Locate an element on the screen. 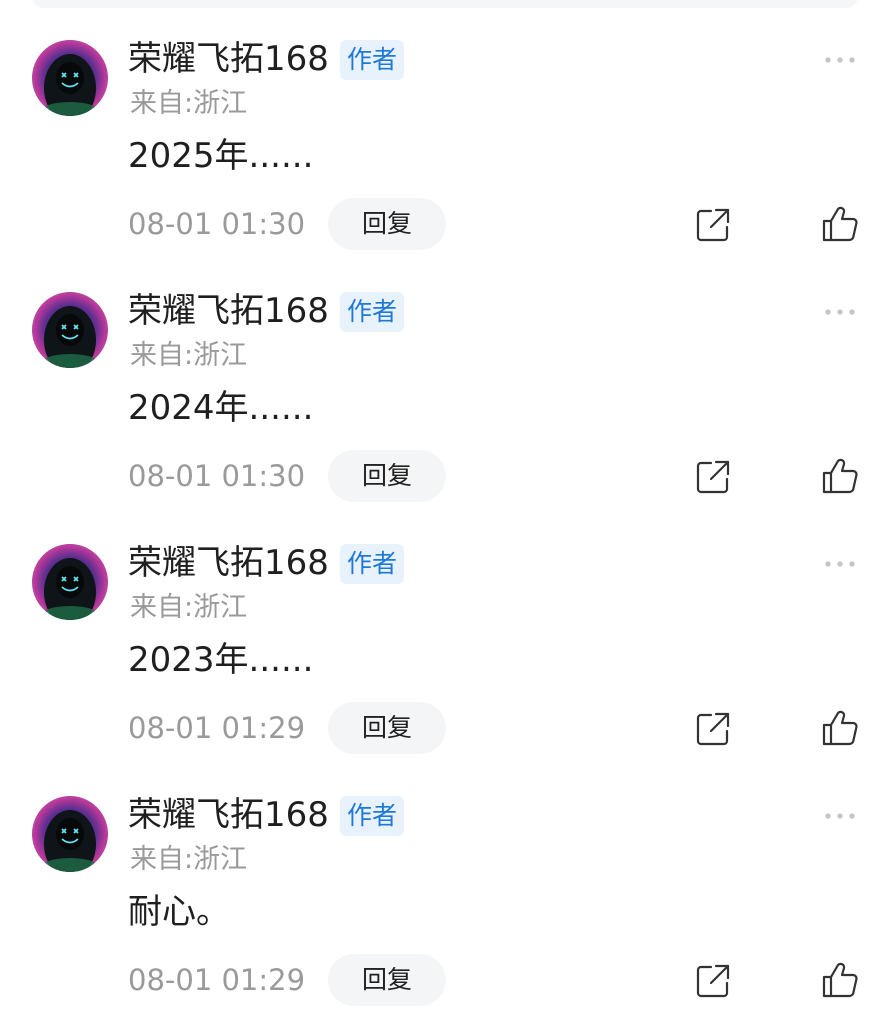  comment-text: 耐心。 is located at coordinates (179, 912).